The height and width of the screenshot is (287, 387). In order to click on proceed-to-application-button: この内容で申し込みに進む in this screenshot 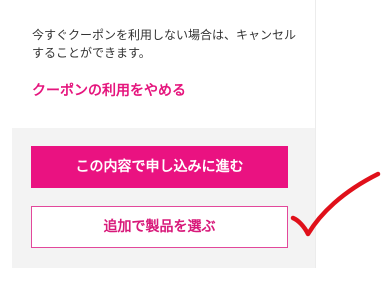, I will do `click(159, 167)`.